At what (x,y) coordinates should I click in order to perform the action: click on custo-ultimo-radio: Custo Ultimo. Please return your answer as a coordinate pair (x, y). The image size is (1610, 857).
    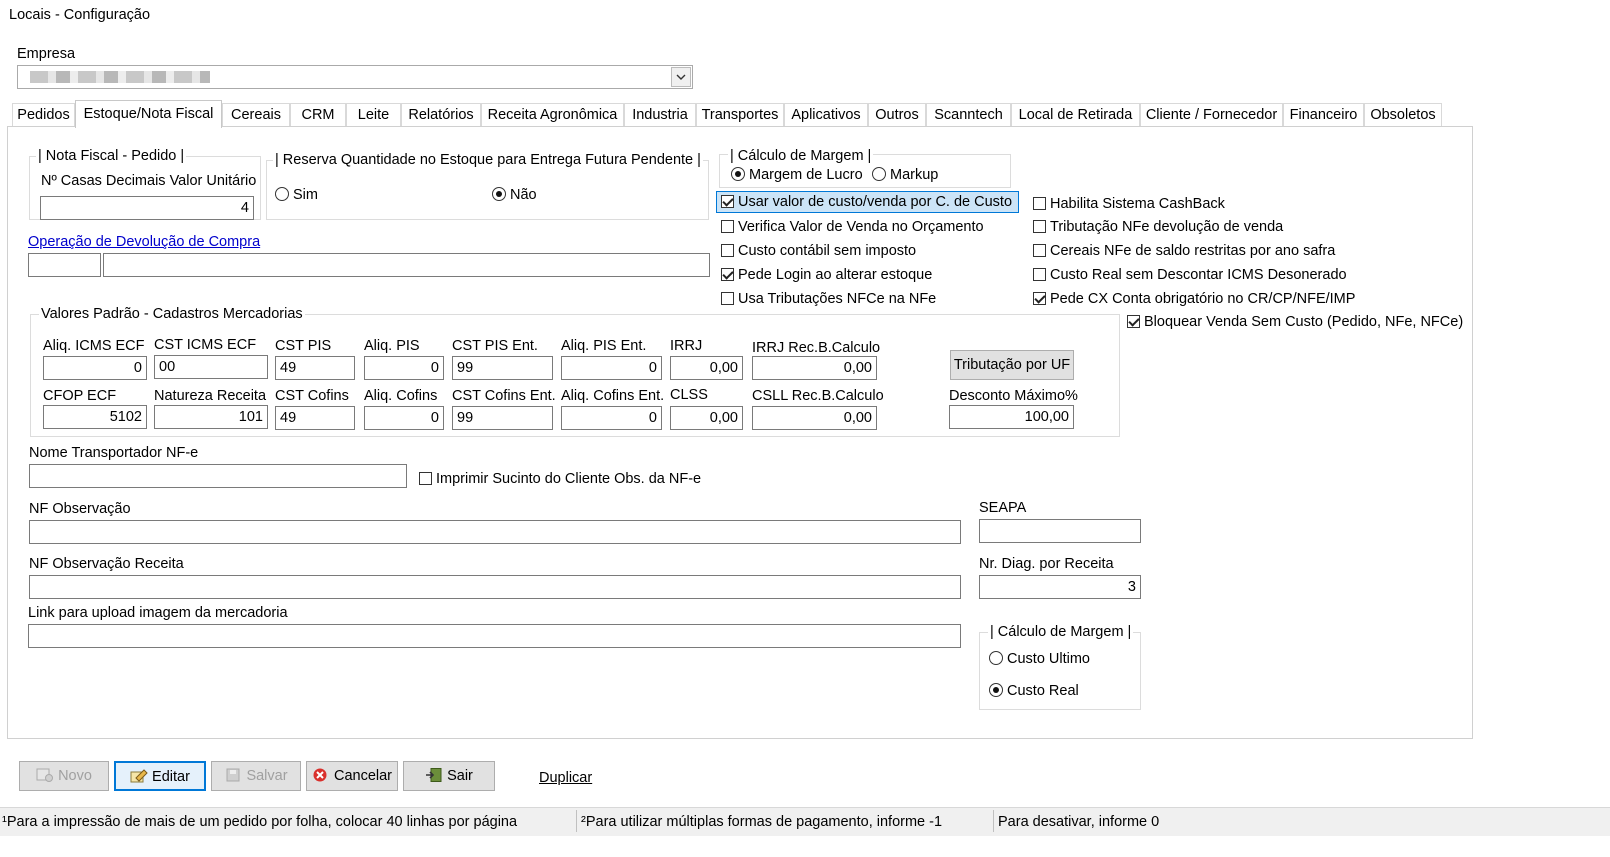
    Looking at the image, I should click on (1039, 659).